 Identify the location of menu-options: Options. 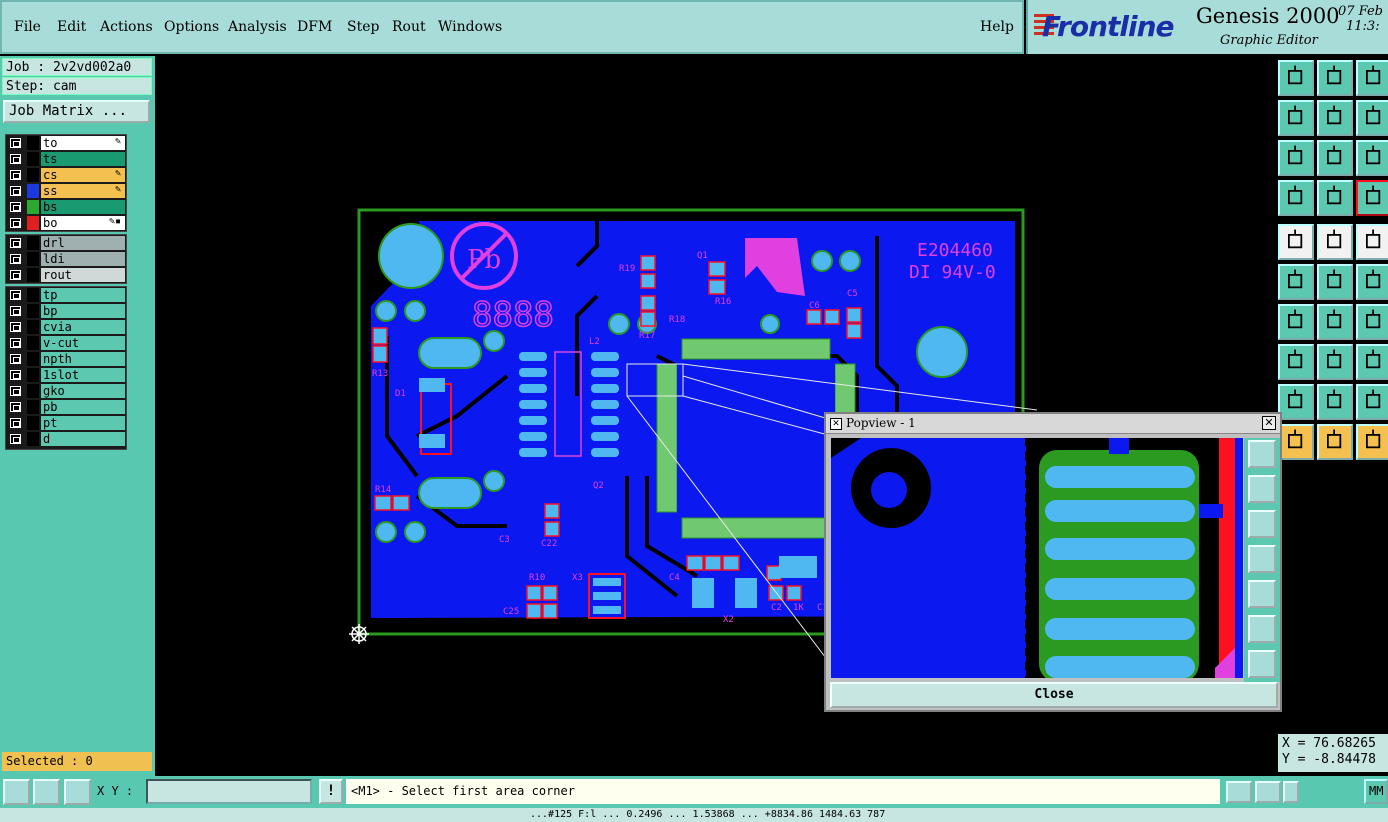
(191, 27).